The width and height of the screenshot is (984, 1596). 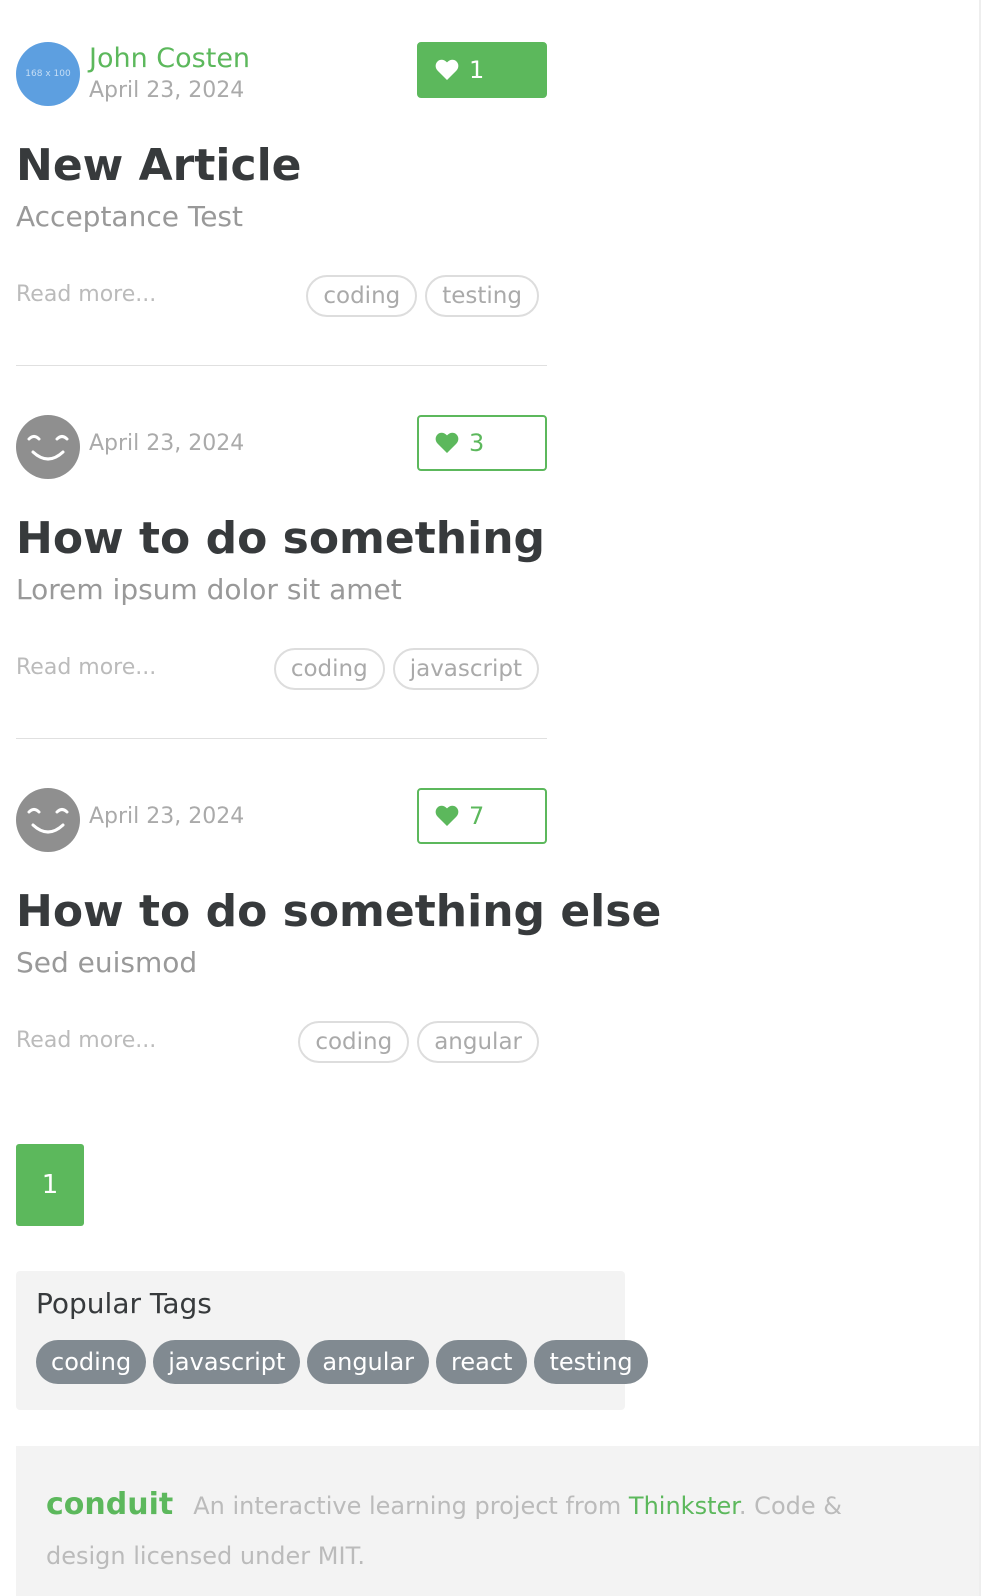 I want to click on favorite-count: 1, so click(x=477, y=70).